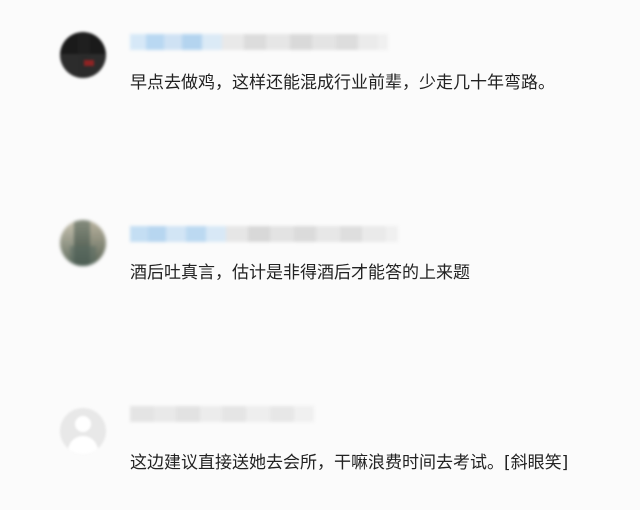 The width and height of the screenshot is (640, 510). What do you see at coordinates (83, 424) in the screenshot?
I see `default-avatar-icon` at bounding box center [83, 424].